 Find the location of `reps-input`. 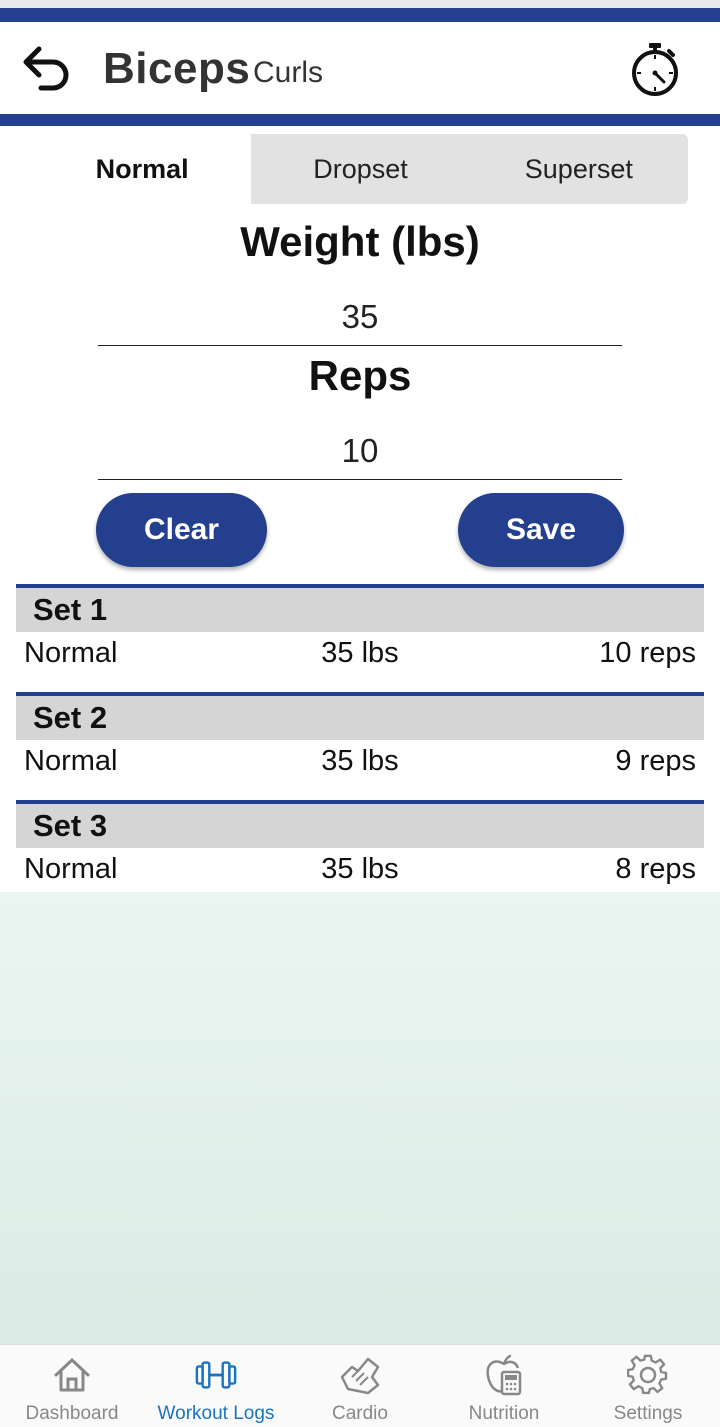

reps-input is located at coordinates (360, 451).